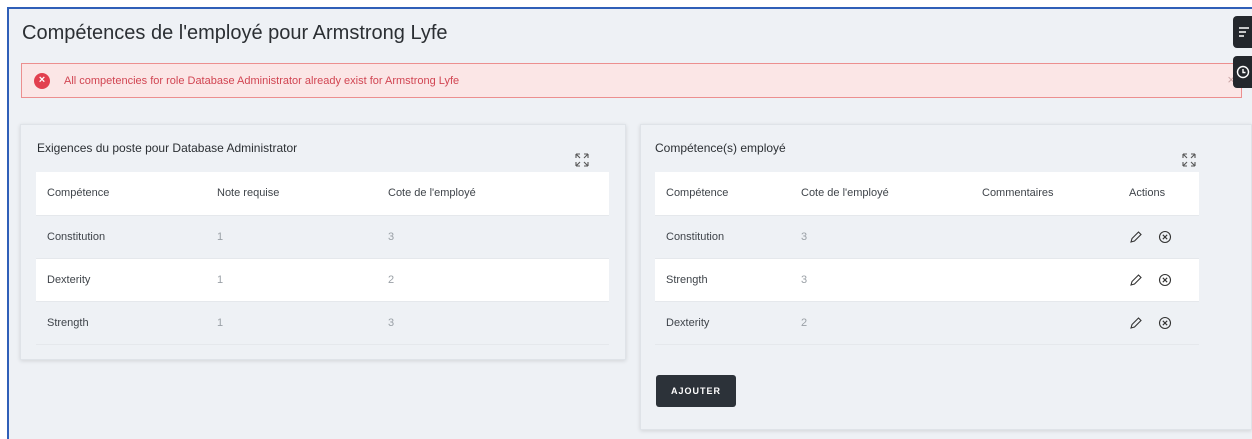  I want to click on table-row: Constitution 3, so click(927, 237).